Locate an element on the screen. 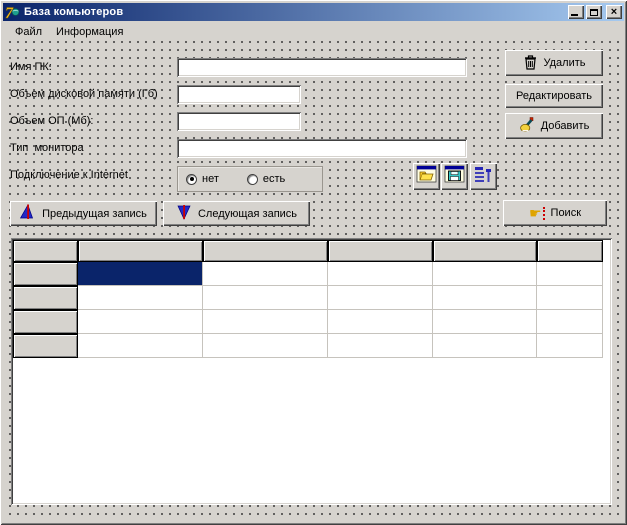 The image size is (627, 525). edit-button-label: Редактировать is located at coordinates (554, 96).